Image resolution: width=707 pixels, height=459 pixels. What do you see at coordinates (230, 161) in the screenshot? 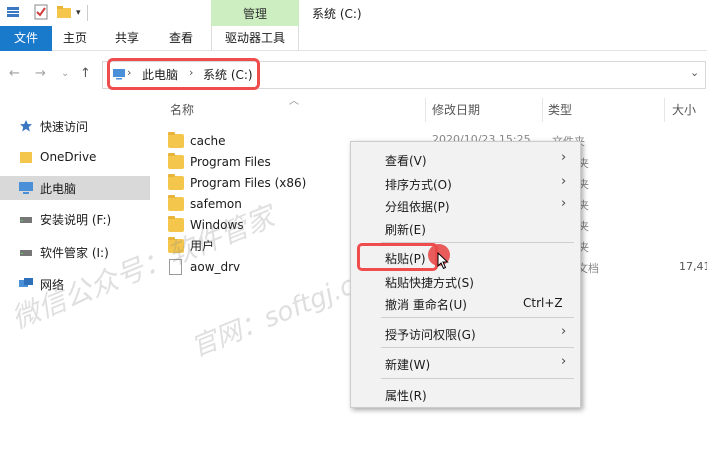
I see `file-name: Program Files` at bounding box center [230, 161].